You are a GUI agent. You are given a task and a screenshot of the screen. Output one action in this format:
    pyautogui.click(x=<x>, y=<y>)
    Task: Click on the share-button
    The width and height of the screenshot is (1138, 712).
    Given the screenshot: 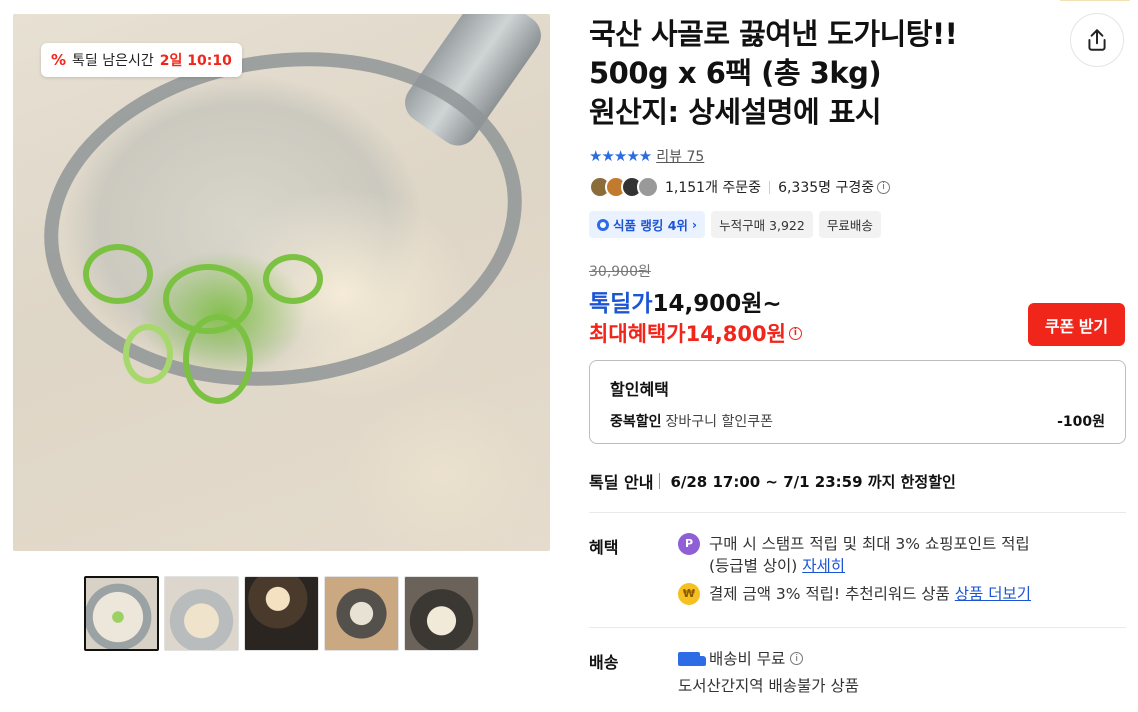 What is the action you would take?
    pyautogui.click(x=1097, y=40)
    